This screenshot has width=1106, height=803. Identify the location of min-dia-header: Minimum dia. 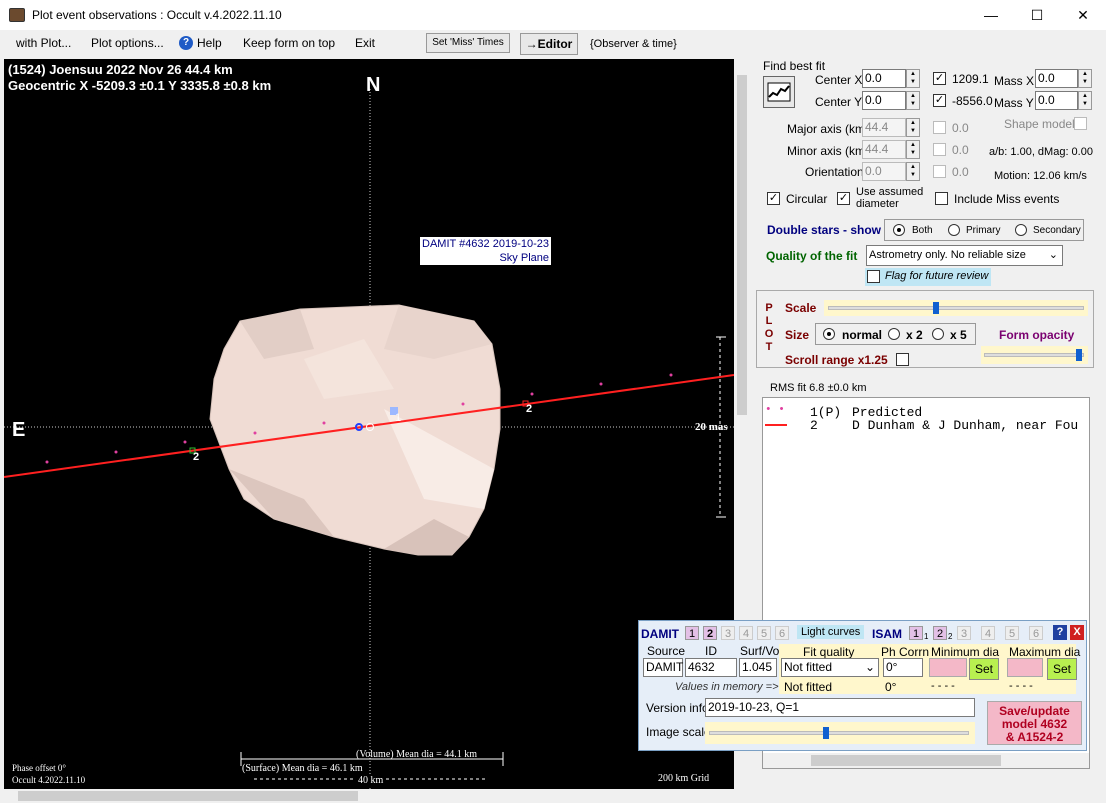
(965, 652).